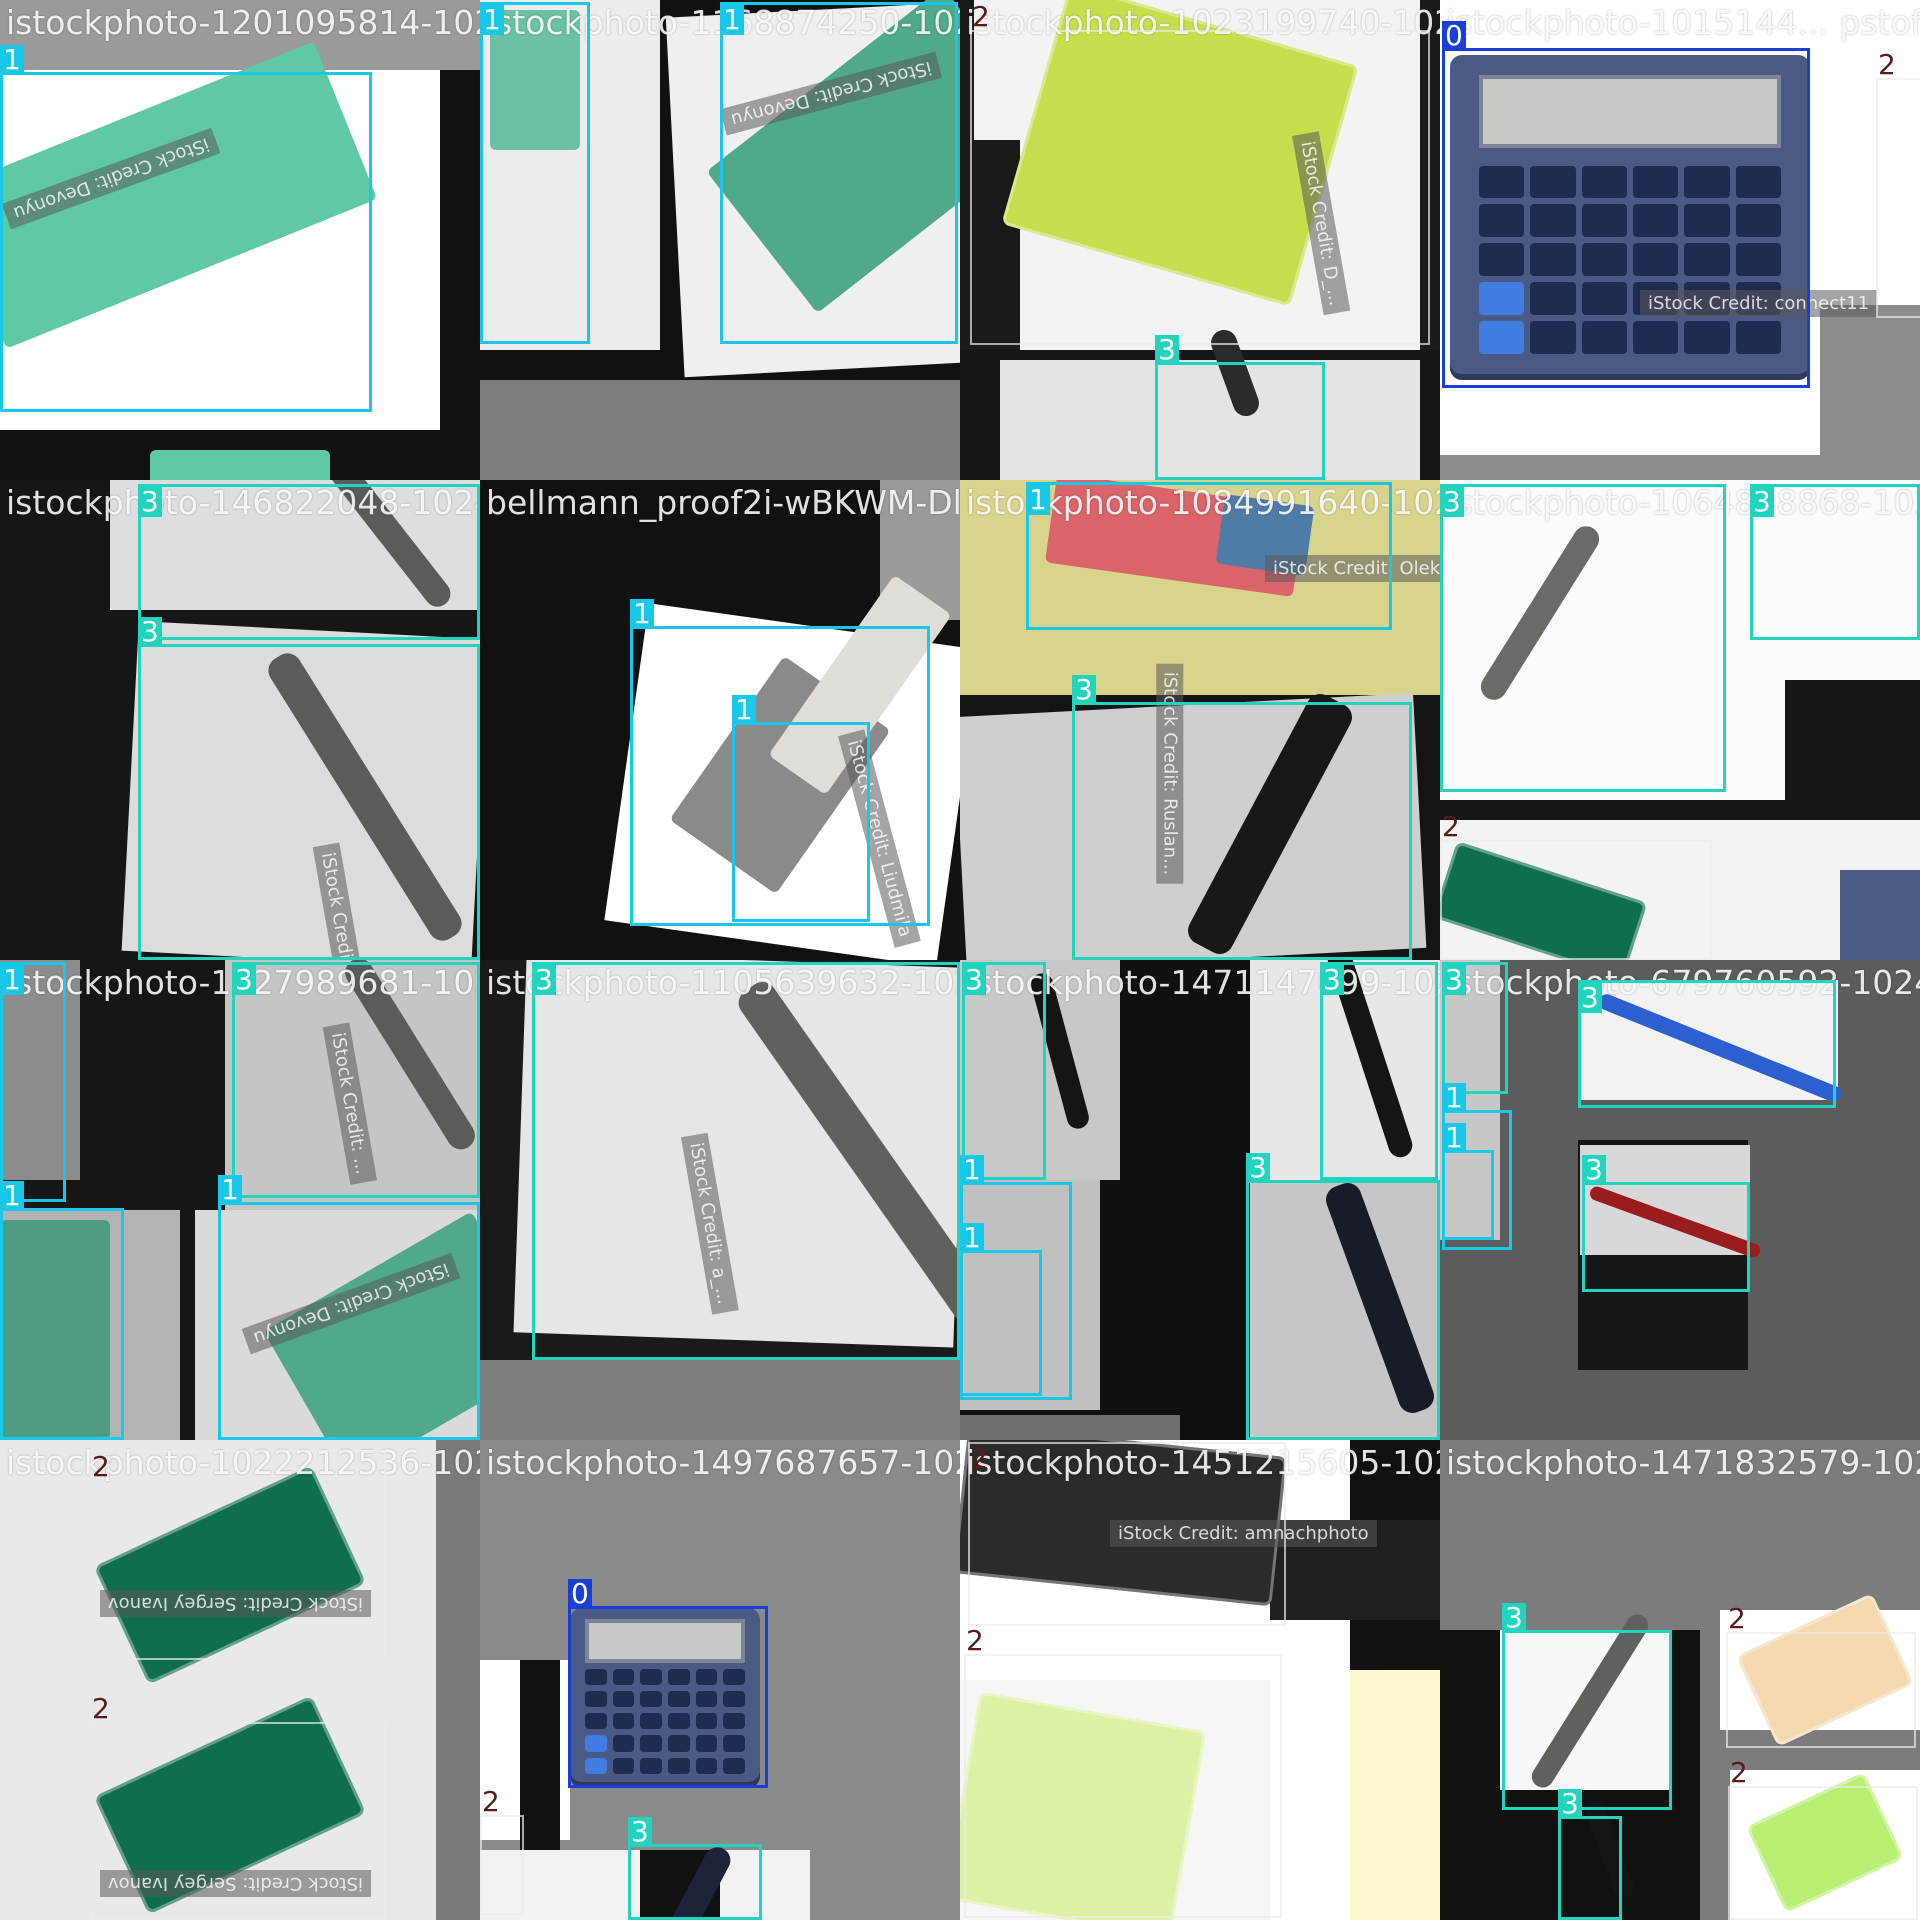 The width and height of the screenshot is (1920, 1920). What do you see at coordinates (1683, 1462) in the screenshot?
I see `tile-filename: istockphoto-1471832579-1024x1024_jpg` at bounding box center [1683, 1462].